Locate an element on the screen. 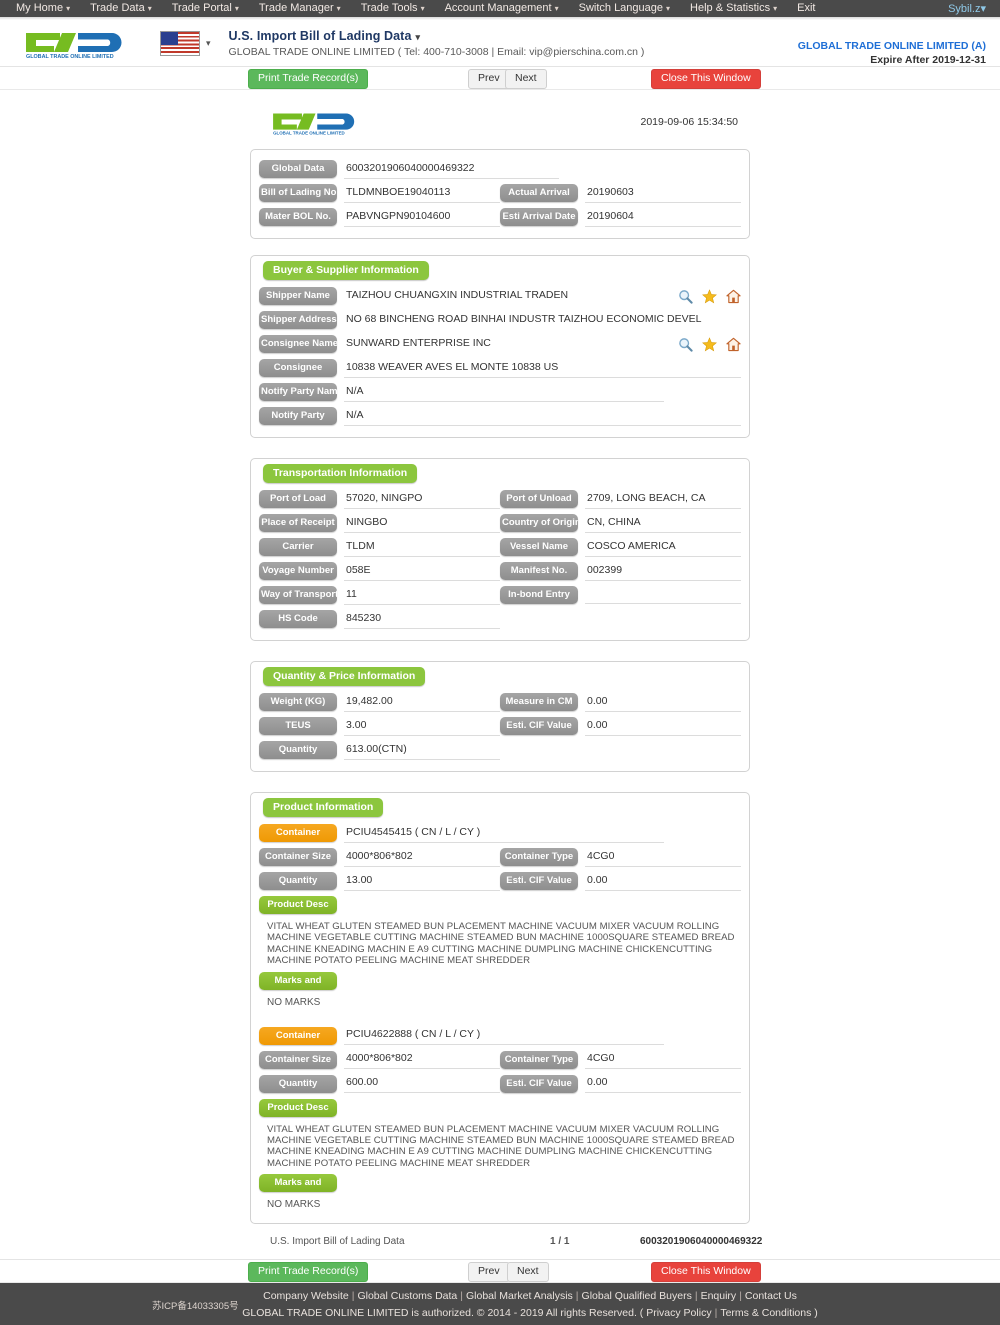 The height and width of the screenshot is (1325, 1000). footer-link-privacy-policy: Privacy Policy is located at coordinates (678, 1313).